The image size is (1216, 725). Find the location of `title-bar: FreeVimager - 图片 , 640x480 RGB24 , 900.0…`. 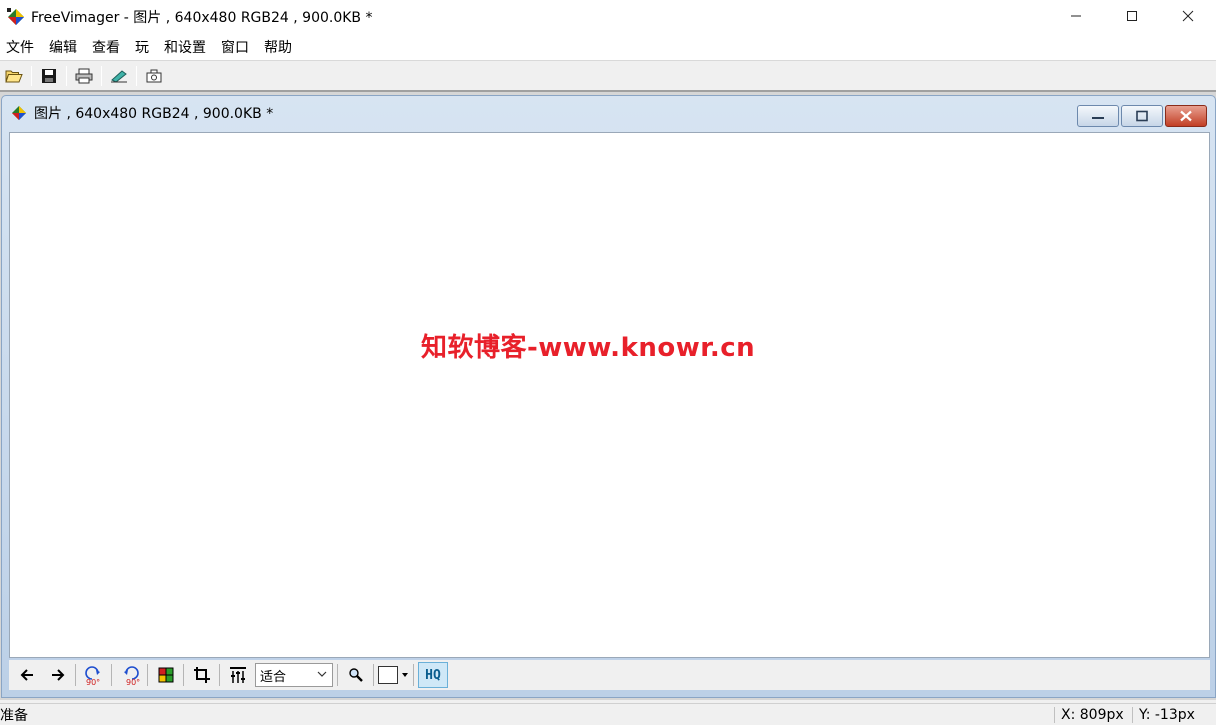

title-bar: FreeVimager - 图片 , 640x480 RGB24 , 900.0… is located at coordinates (608, 17).